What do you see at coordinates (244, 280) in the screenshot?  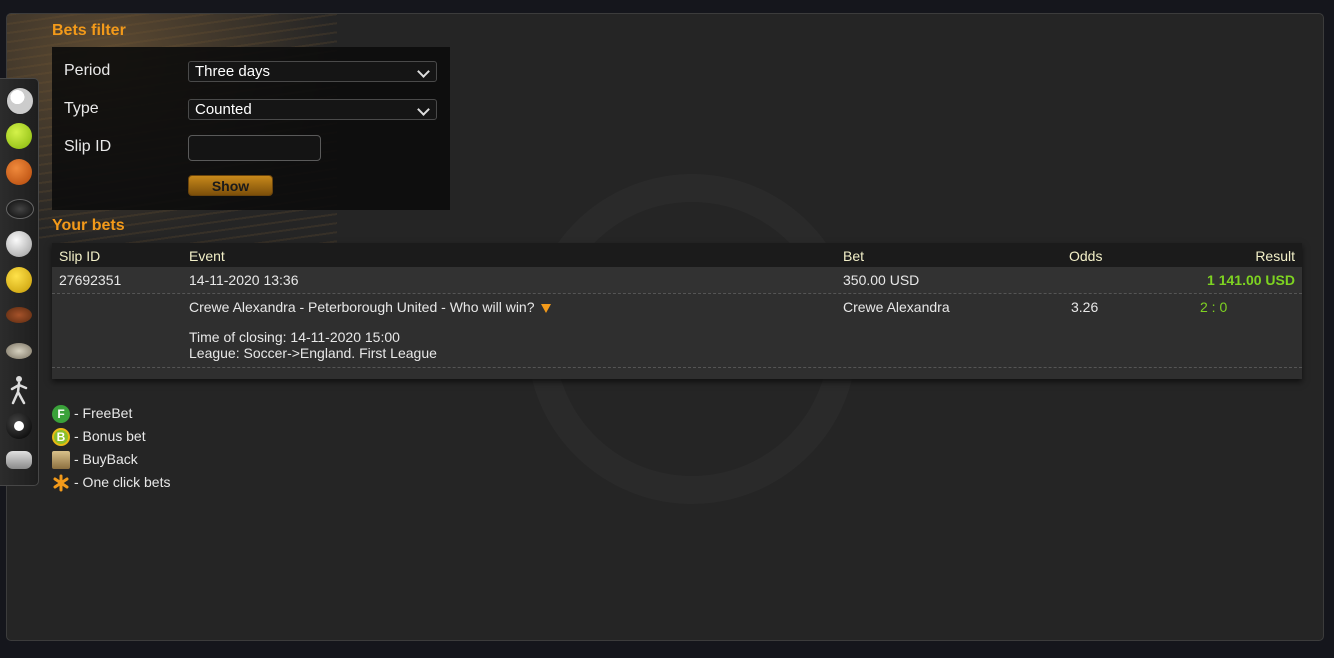 I see `bet-date: 14-11-2020 13:36` at bounding box center [244, 280].